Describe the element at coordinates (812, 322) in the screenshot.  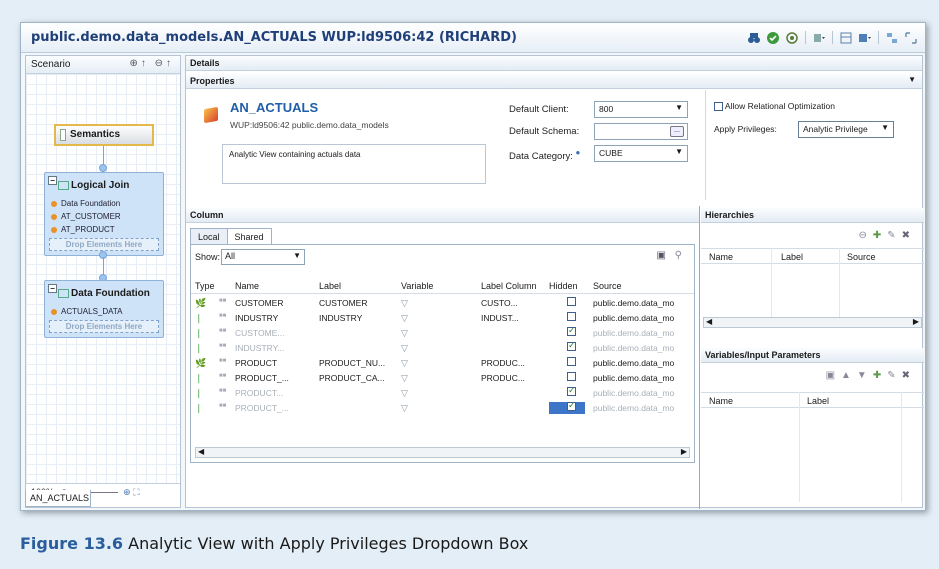
I see `hierarchies-scrollbar: ◀ ▶` at that location.